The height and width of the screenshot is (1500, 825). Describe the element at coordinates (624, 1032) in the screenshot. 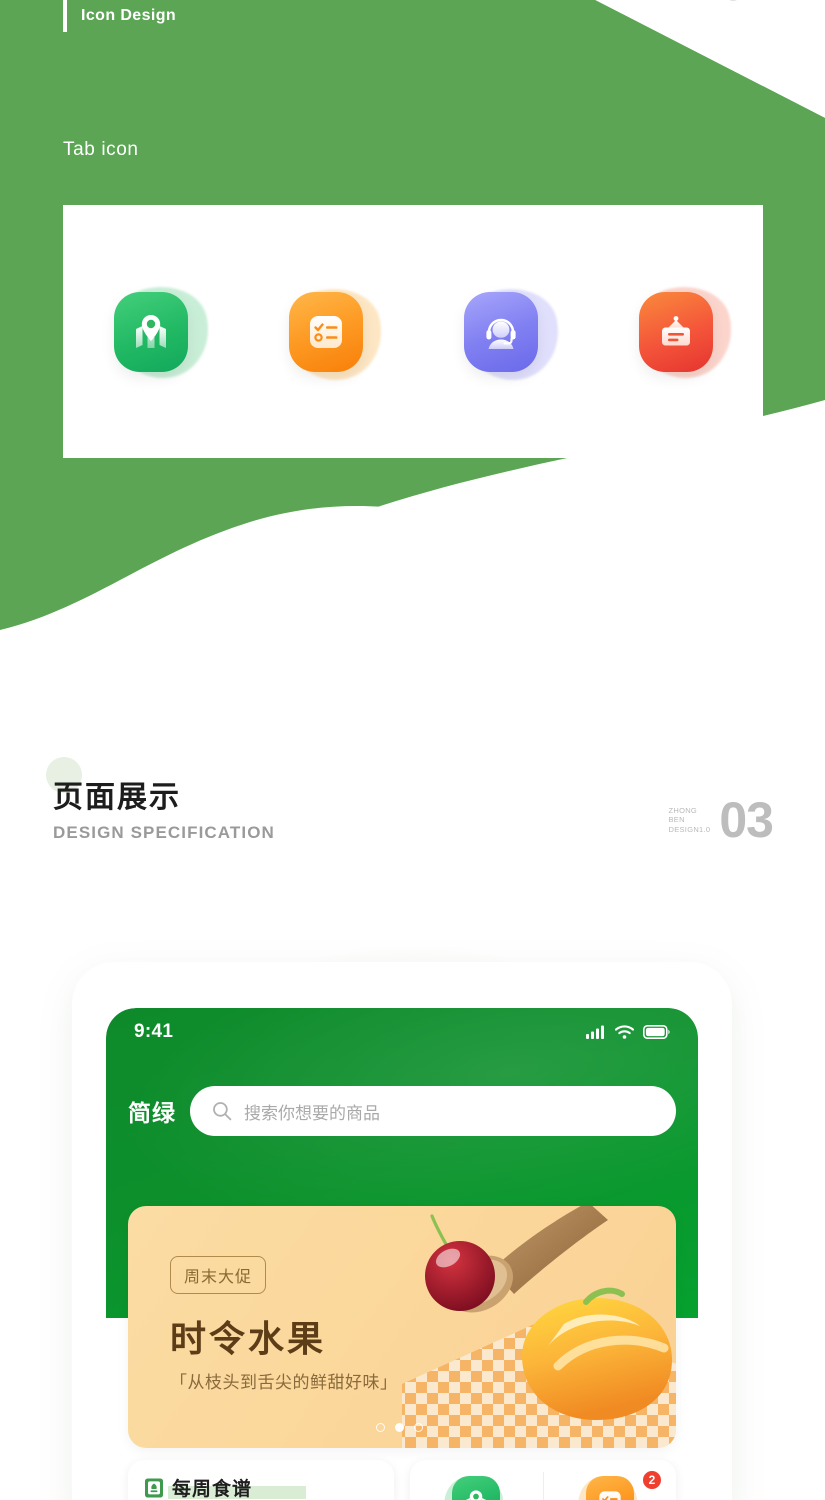

I see `wifi-icon` at that location.